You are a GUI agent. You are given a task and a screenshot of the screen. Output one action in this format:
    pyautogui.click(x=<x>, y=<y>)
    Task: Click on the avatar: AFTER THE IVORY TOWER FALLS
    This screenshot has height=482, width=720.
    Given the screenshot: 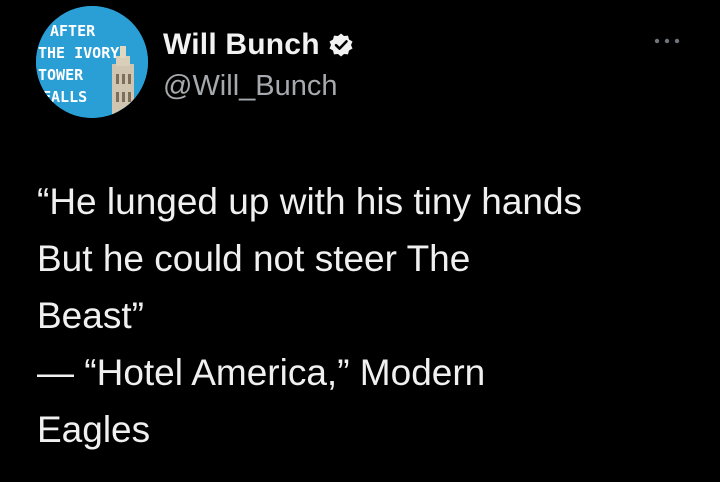 What is the action you would take?
    pyautogui.click(x=92, y=62)
    